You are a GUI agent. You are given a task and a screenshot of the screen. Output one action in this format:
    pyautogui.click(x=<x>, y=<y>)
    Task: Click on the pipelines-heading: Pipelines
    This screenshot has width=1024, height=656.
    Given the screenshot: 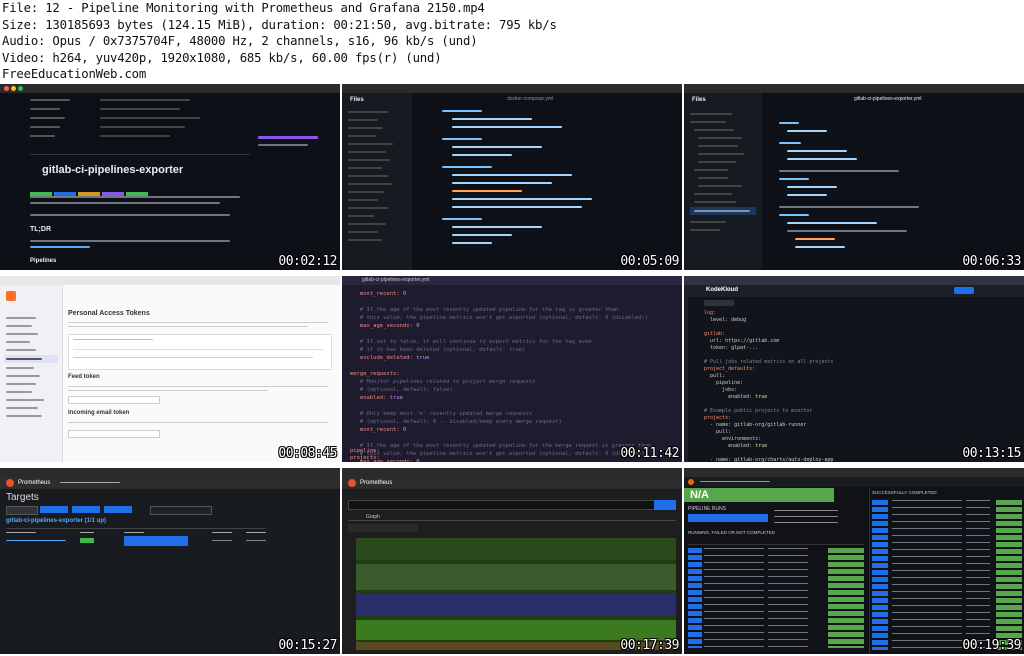 What is the action you would take?
    pyautogui.click(x=43, y=261)
    